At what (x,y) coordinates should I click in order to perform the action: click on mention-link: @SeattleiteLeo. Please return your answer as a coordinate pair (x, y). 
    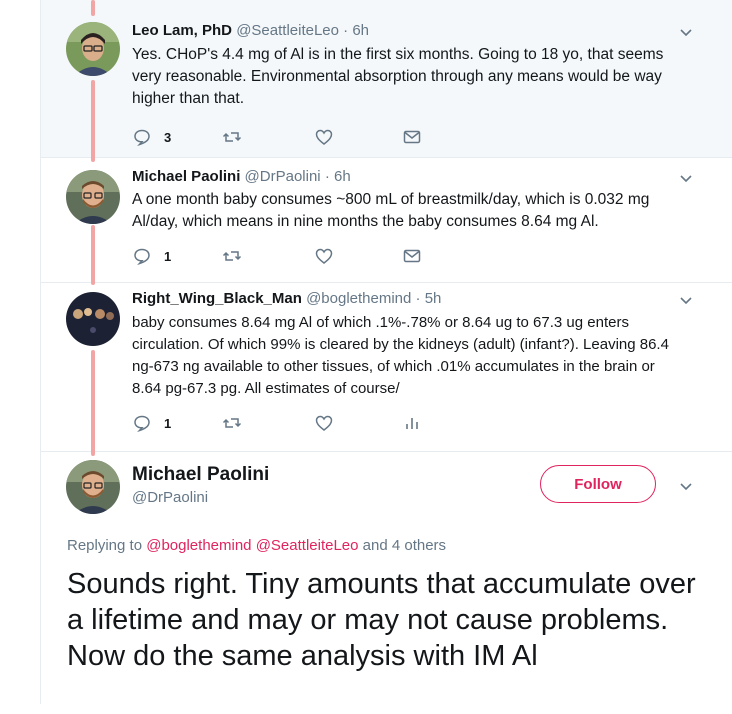
    Looking at the image, I should click on (307, 545).